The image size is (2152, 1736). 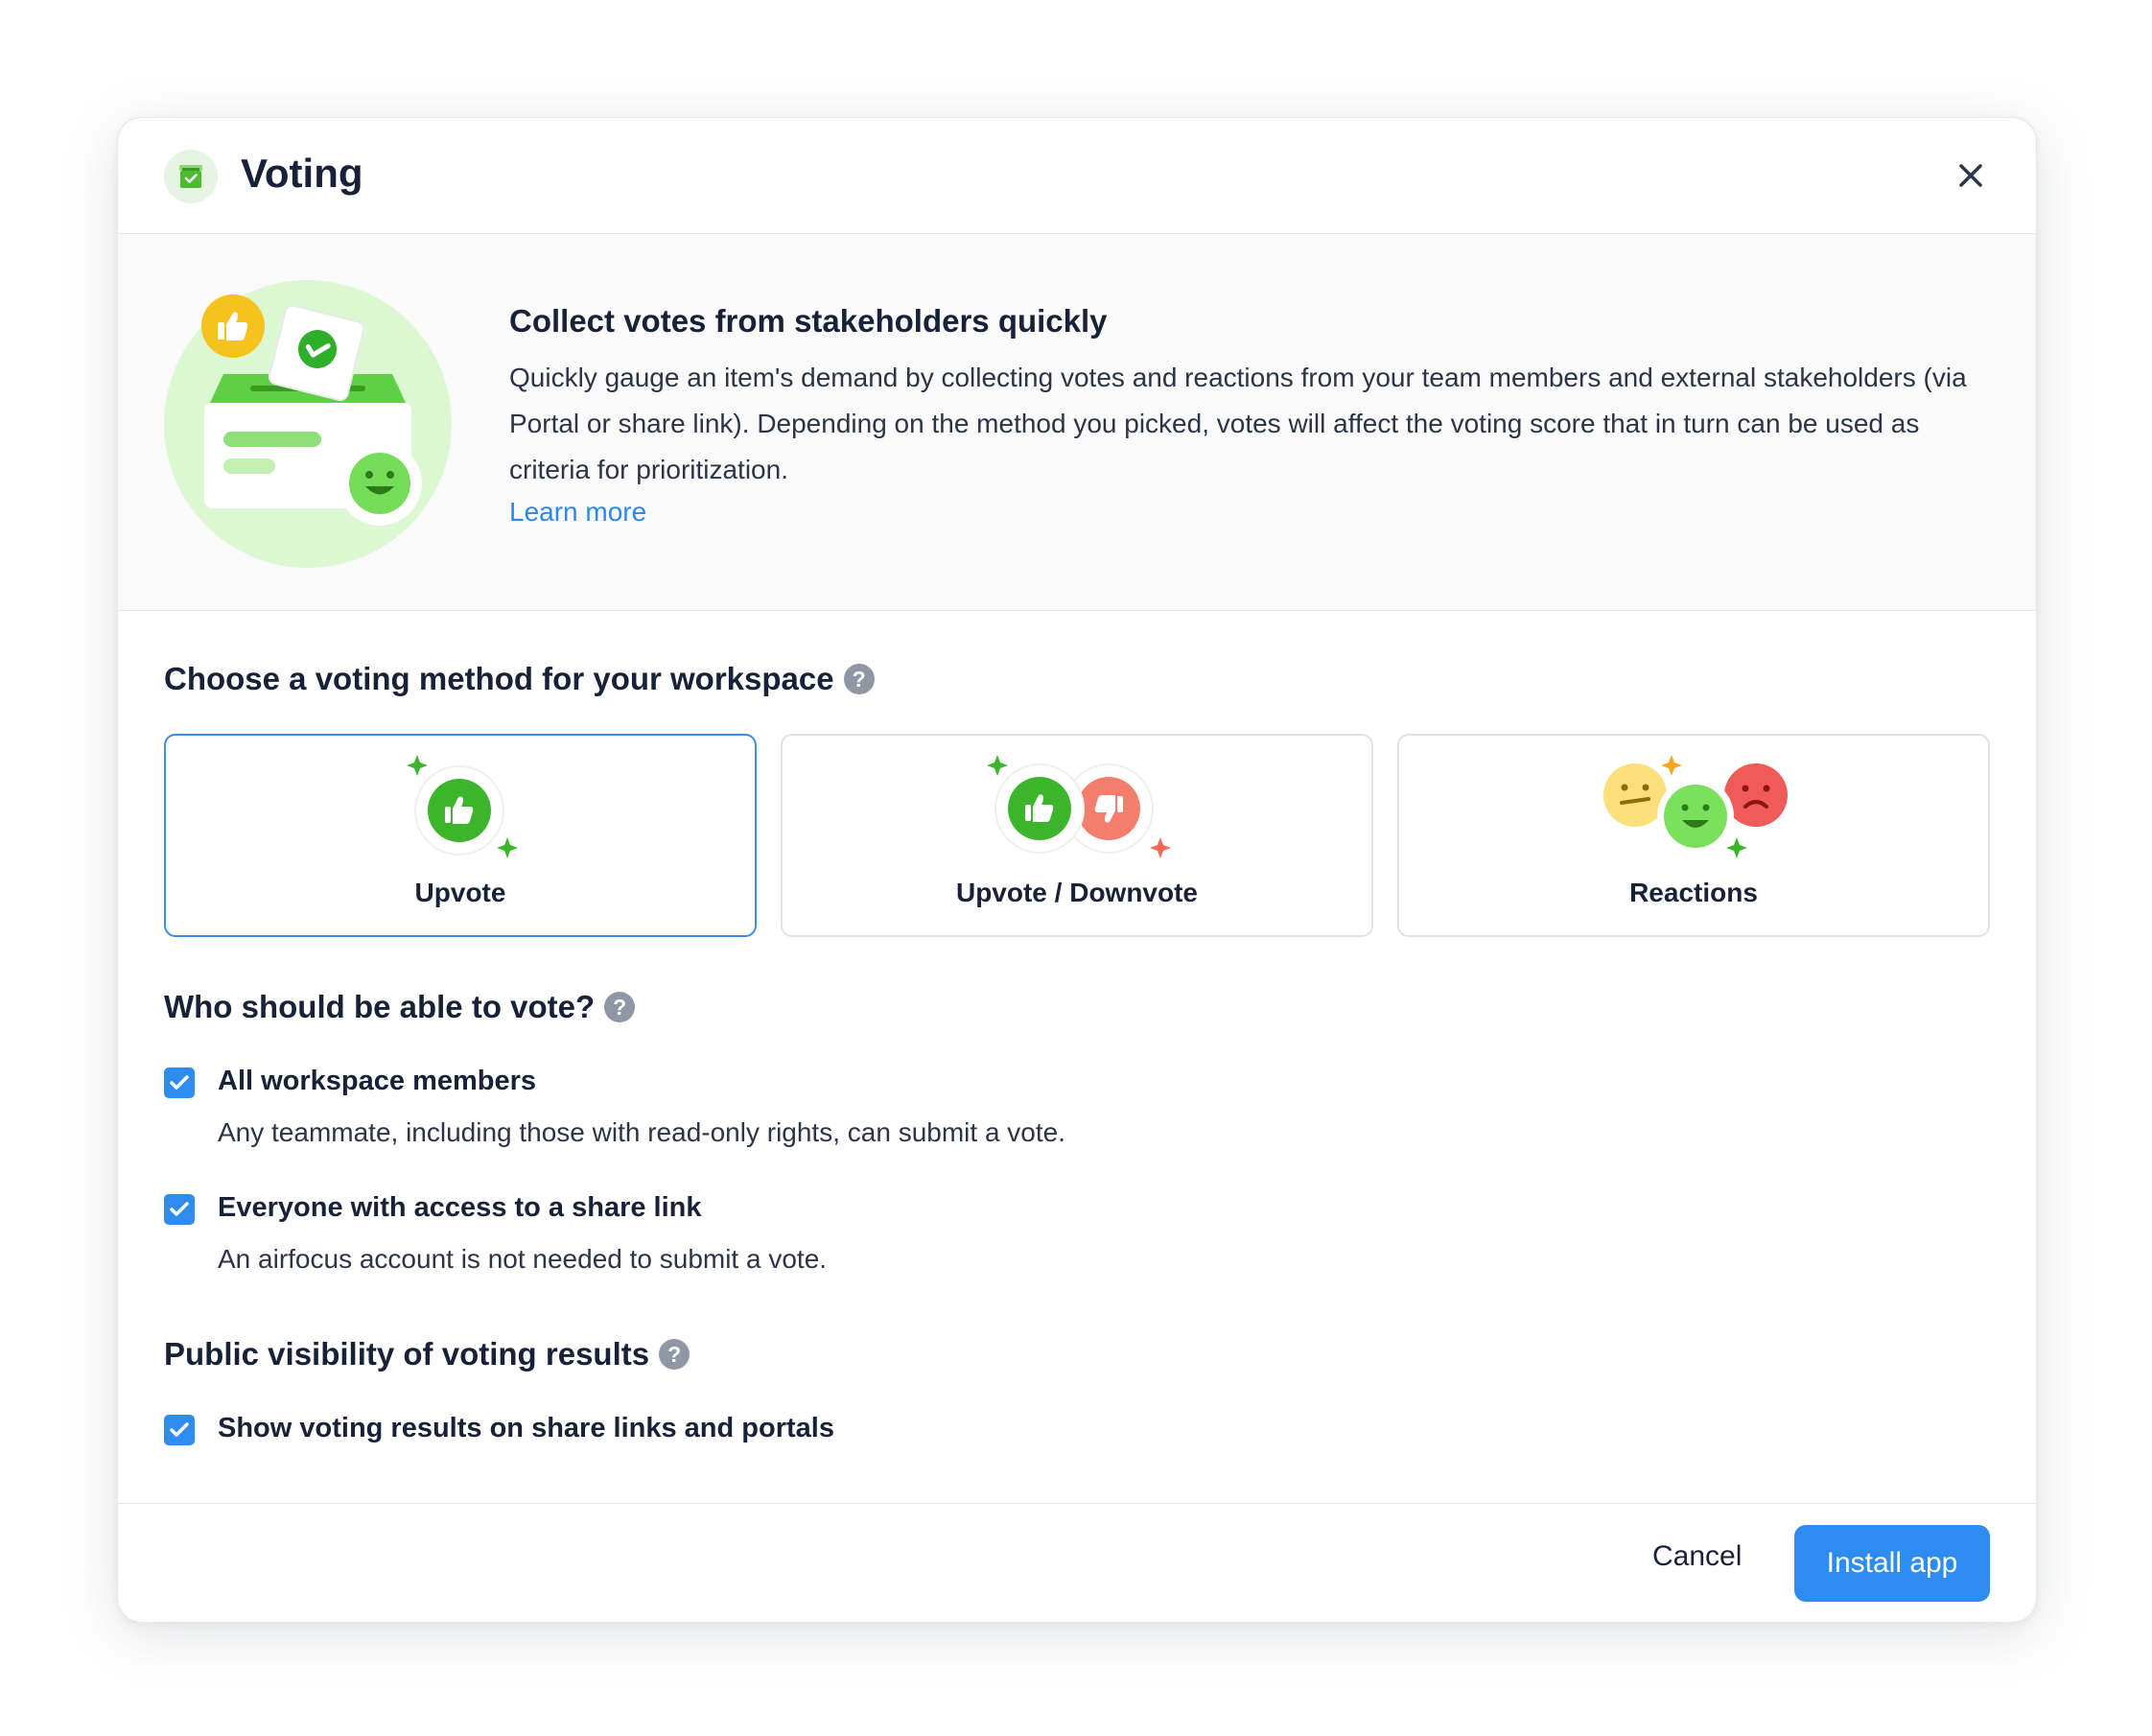 I want to click on method-card-label: Upvote, so click(x=460, y=892).